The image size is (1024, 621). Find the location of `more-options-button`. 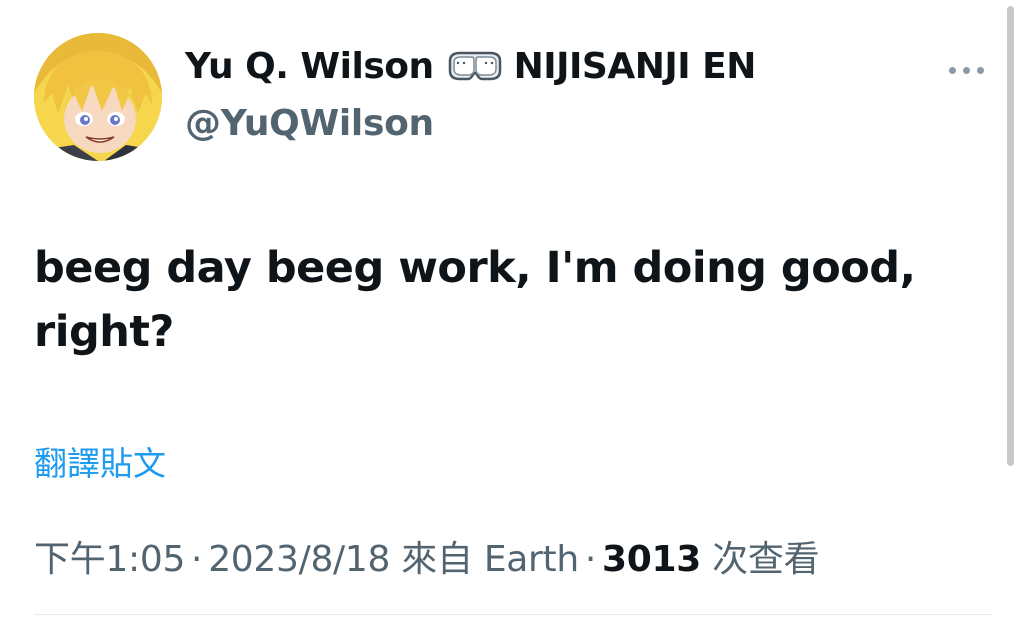

more-options-button is located at coordinates (966, 70).